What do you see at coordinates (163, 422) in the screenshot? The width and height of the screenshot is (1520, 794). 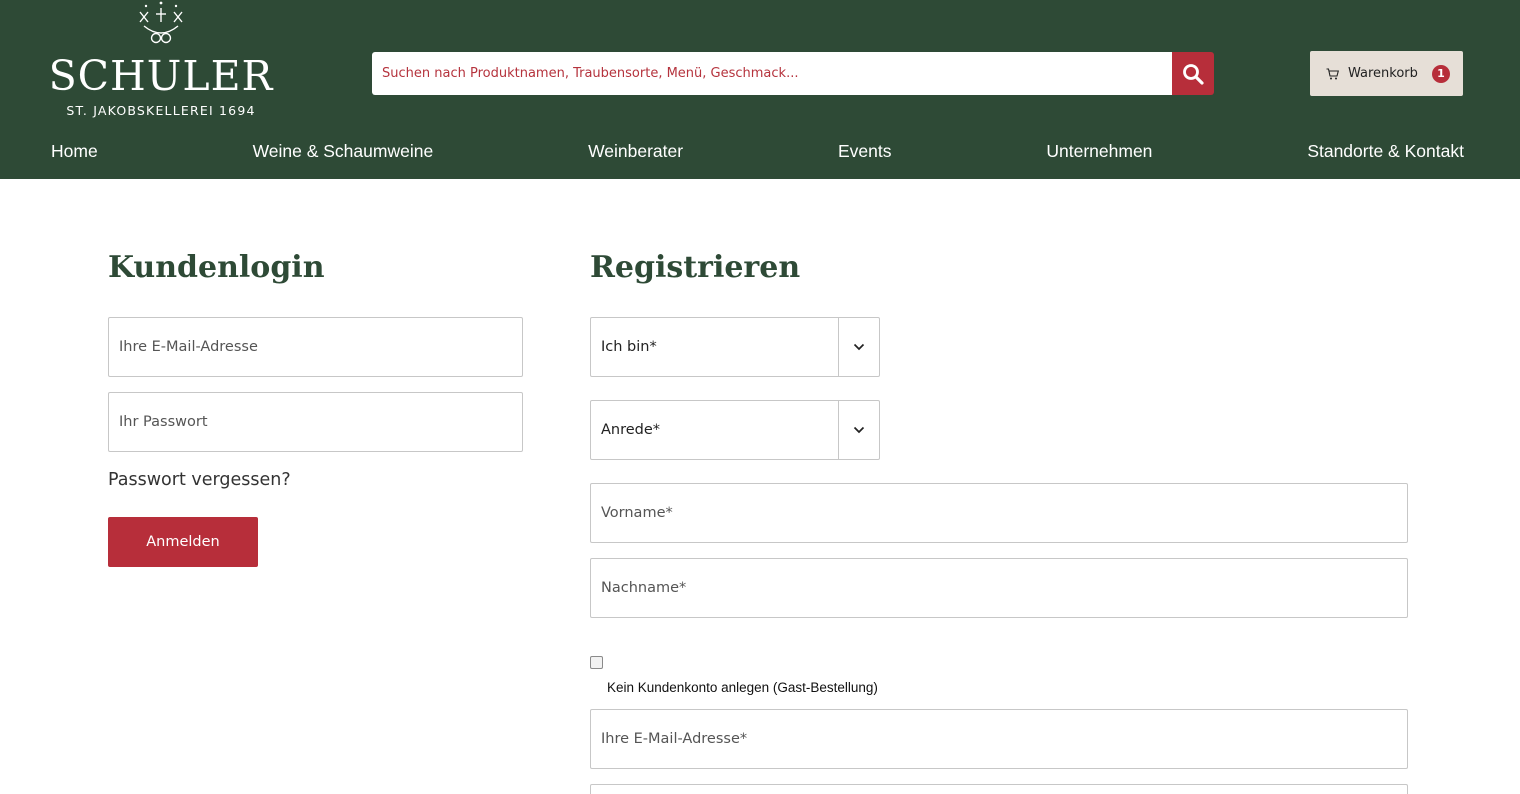 I see `login-password-placeholder: Ihr Passwort` at bounding box center [163, 422].